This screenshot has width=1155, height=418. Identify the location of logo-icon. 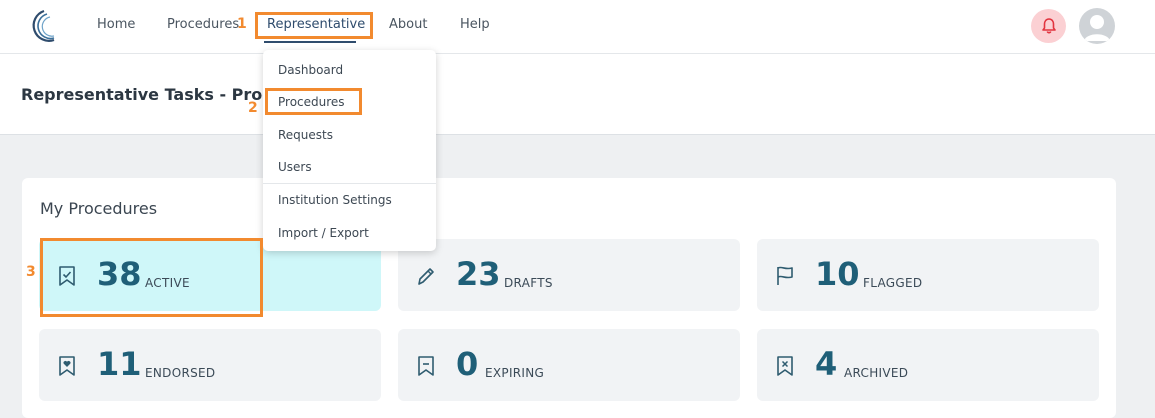
(38, 26).